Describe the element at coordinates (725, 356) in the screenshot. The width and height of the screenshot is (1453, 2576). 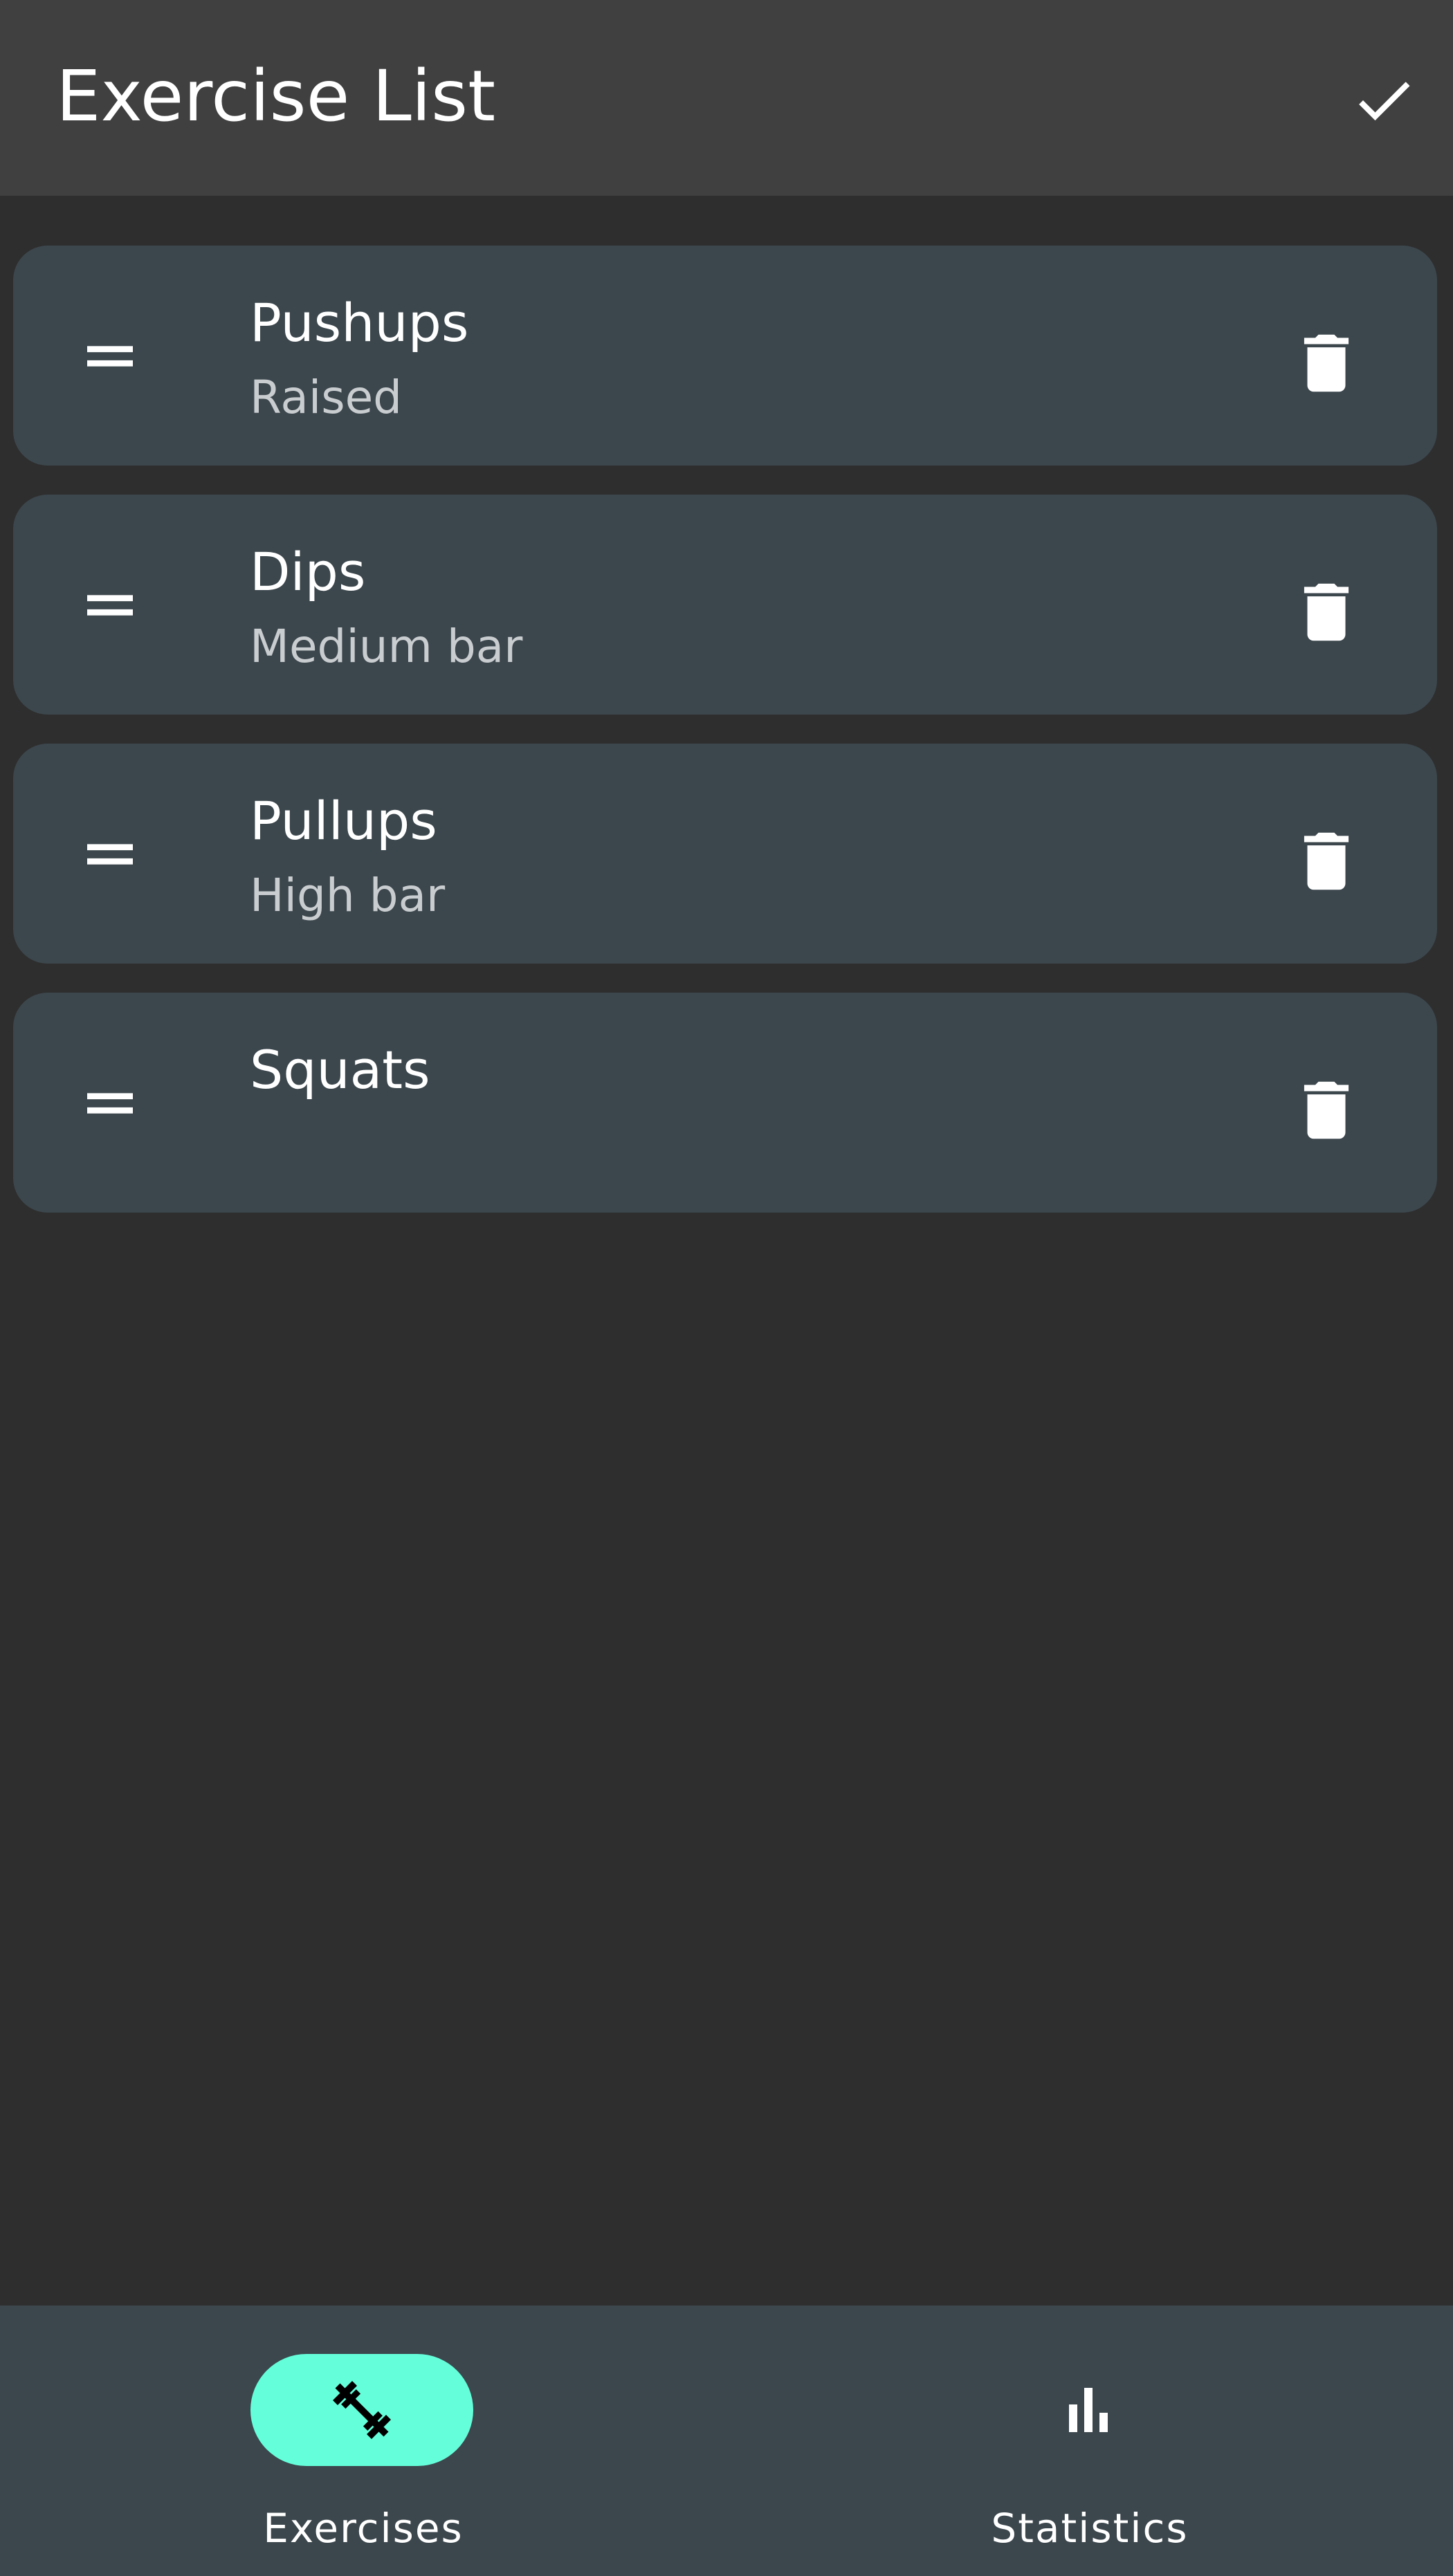
I see `exercise-card-pushups: Pushups Raised` at that location.